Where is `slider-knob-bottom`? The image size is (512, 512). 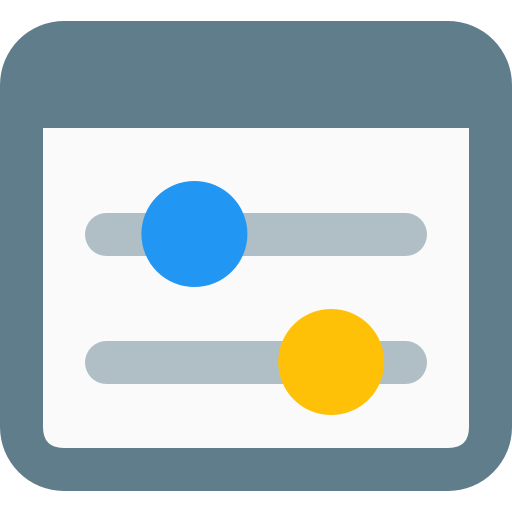 slider-knob-bottom is located at coordinates (331, 362).